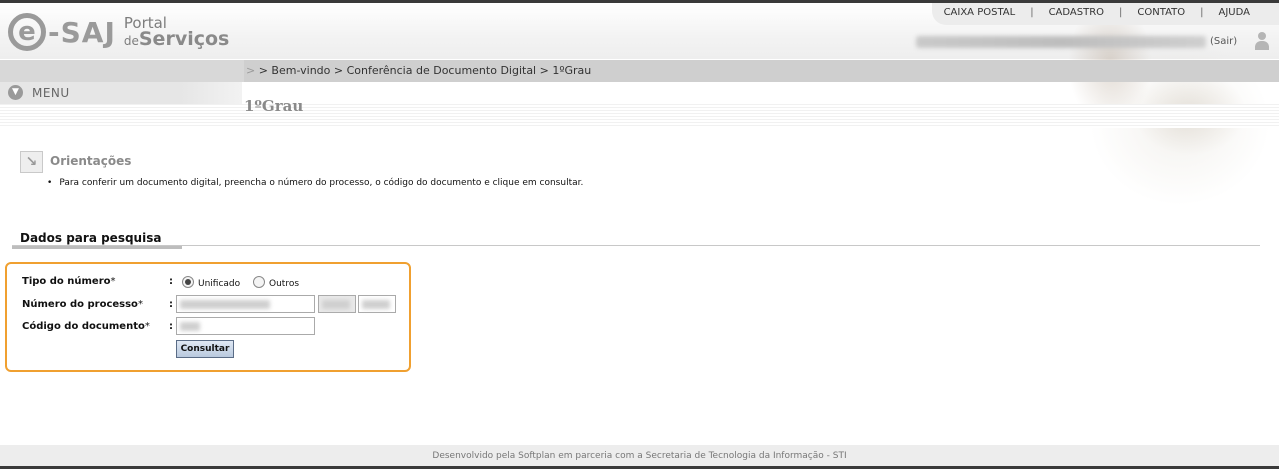  I want to click on top-nav-caixa-postal: CAIXA POSTAL, so click(980, 12).